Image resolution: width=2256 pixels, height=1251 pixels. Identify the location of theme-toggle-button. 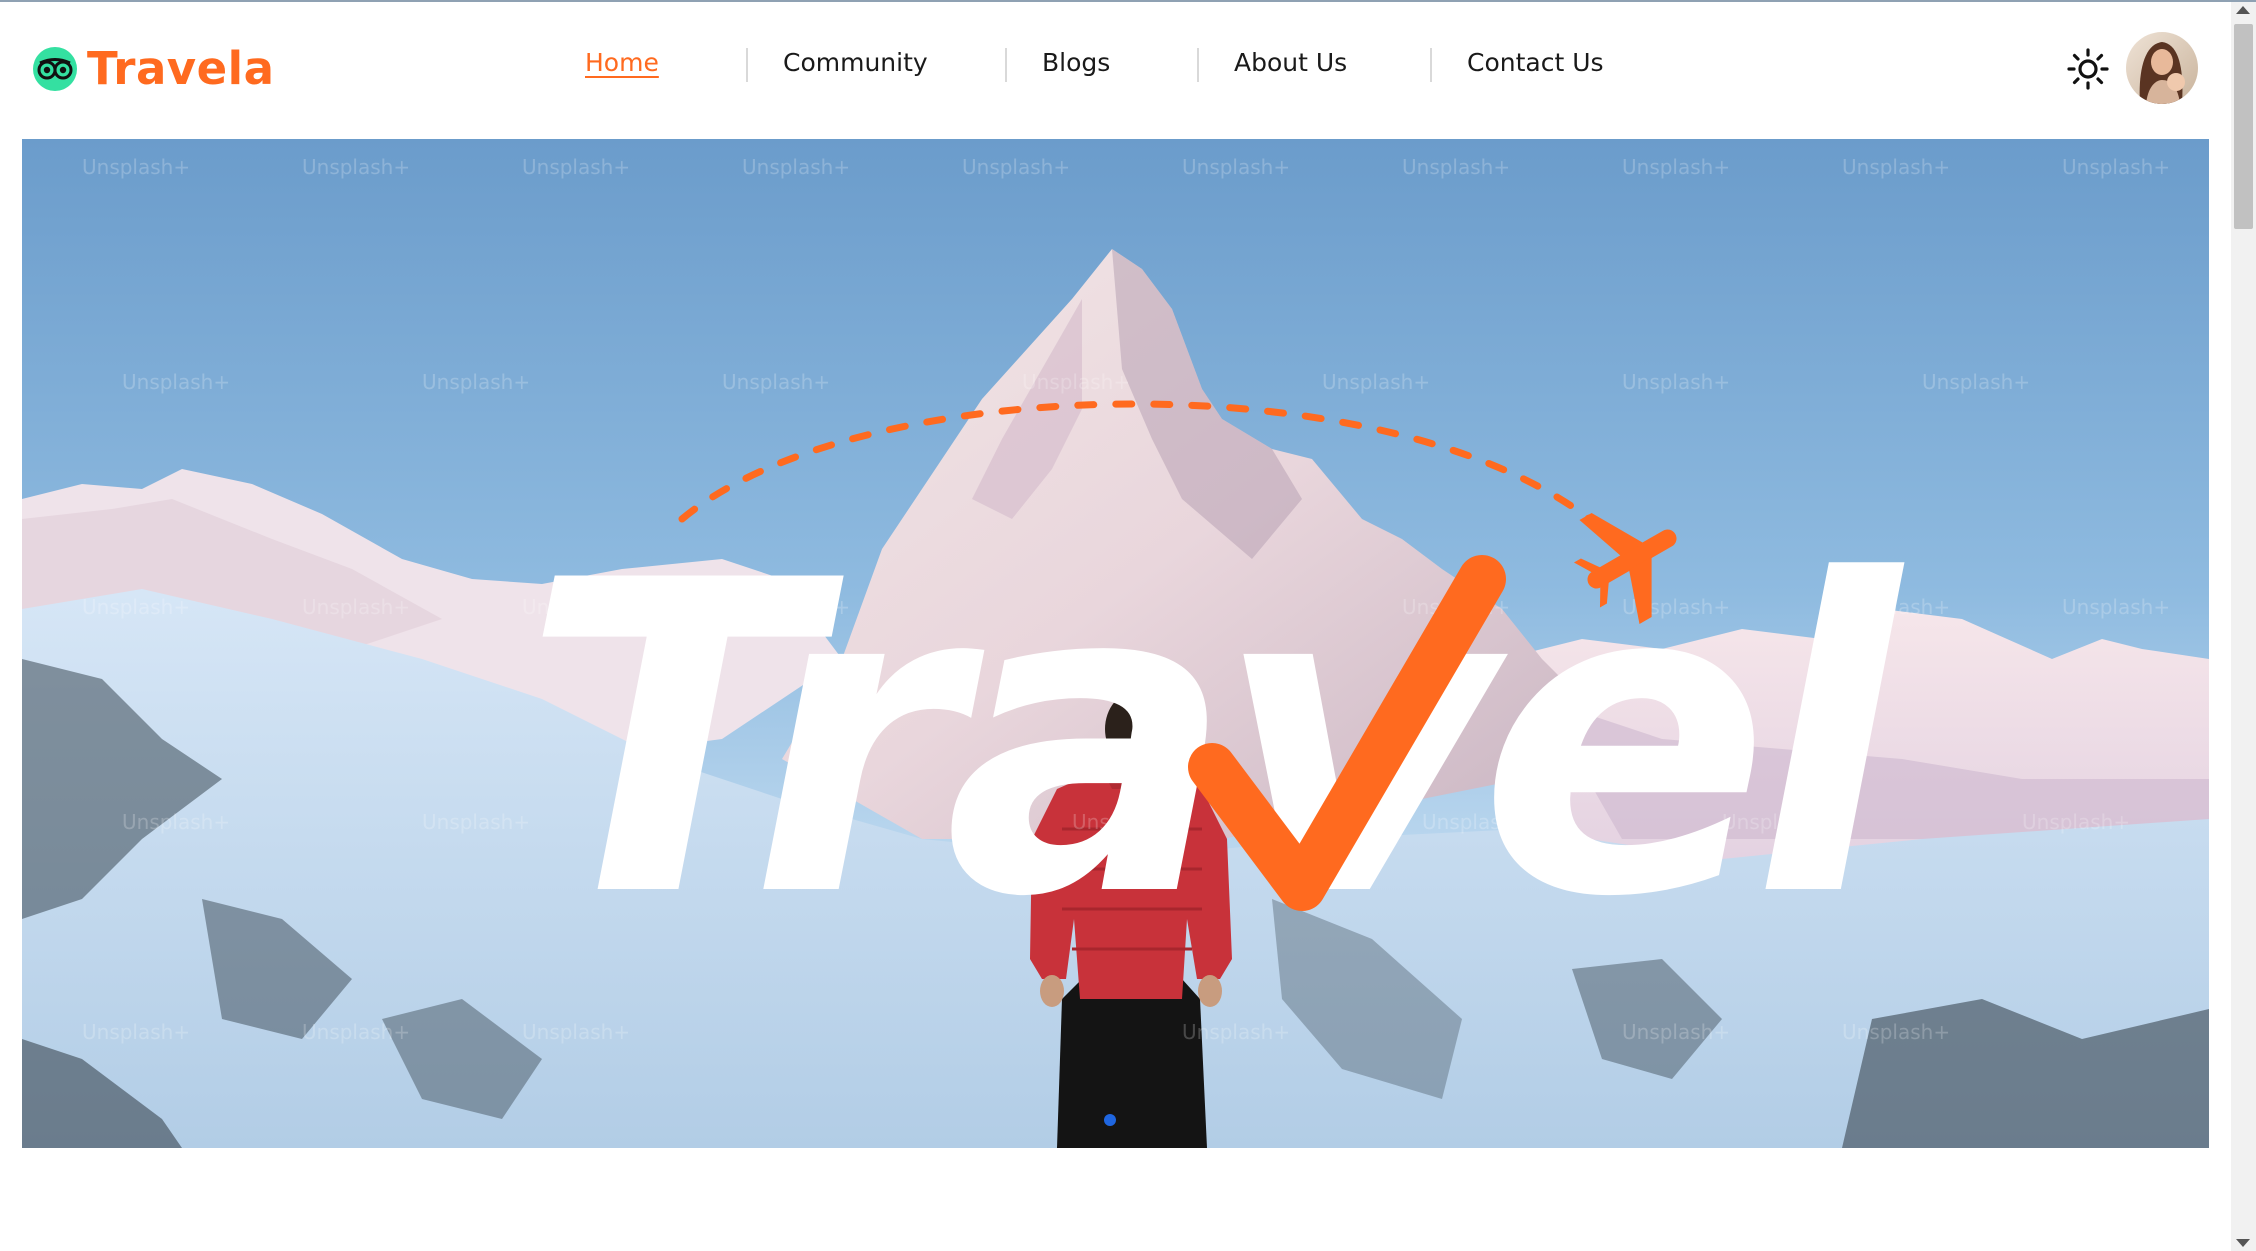
(2088, 69).